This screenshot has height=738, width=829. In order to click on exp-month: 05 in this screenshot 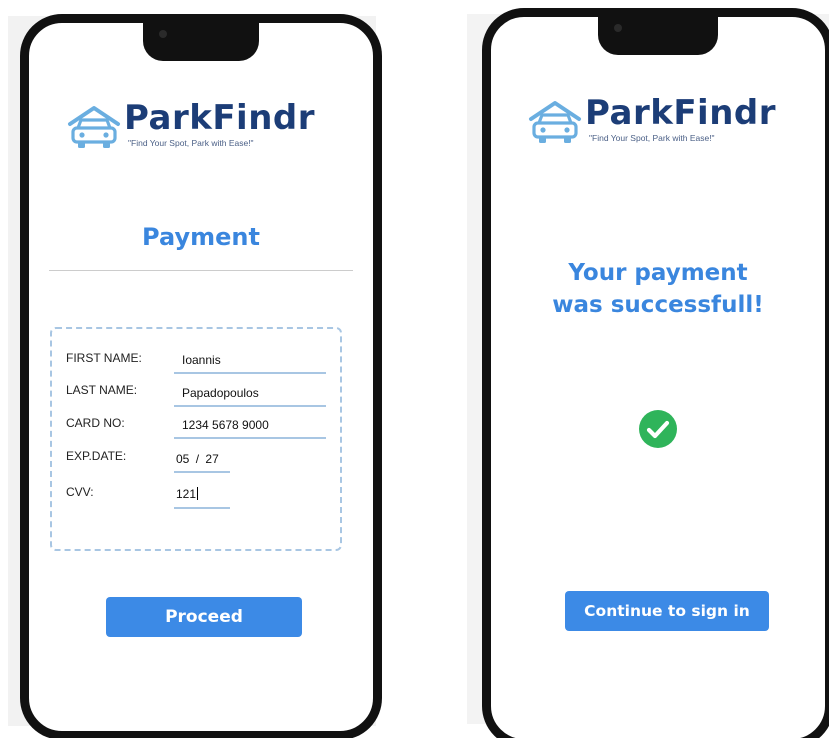, I will do `click(183, 459)`.